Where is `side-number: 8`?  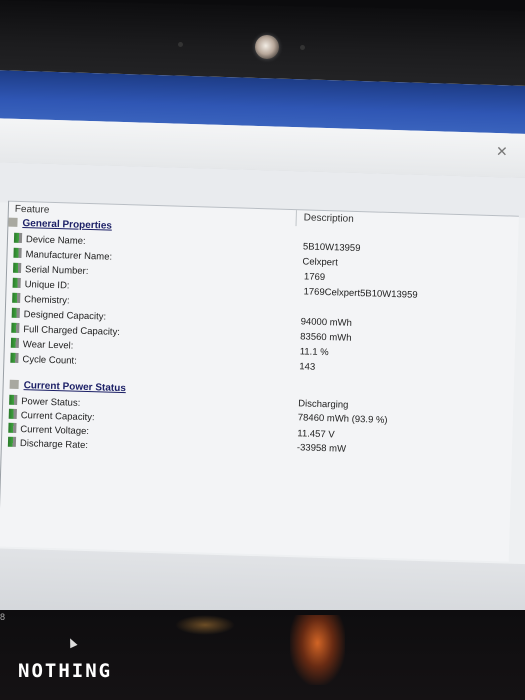 side-number: 8 is located at coordinates (3, 617).